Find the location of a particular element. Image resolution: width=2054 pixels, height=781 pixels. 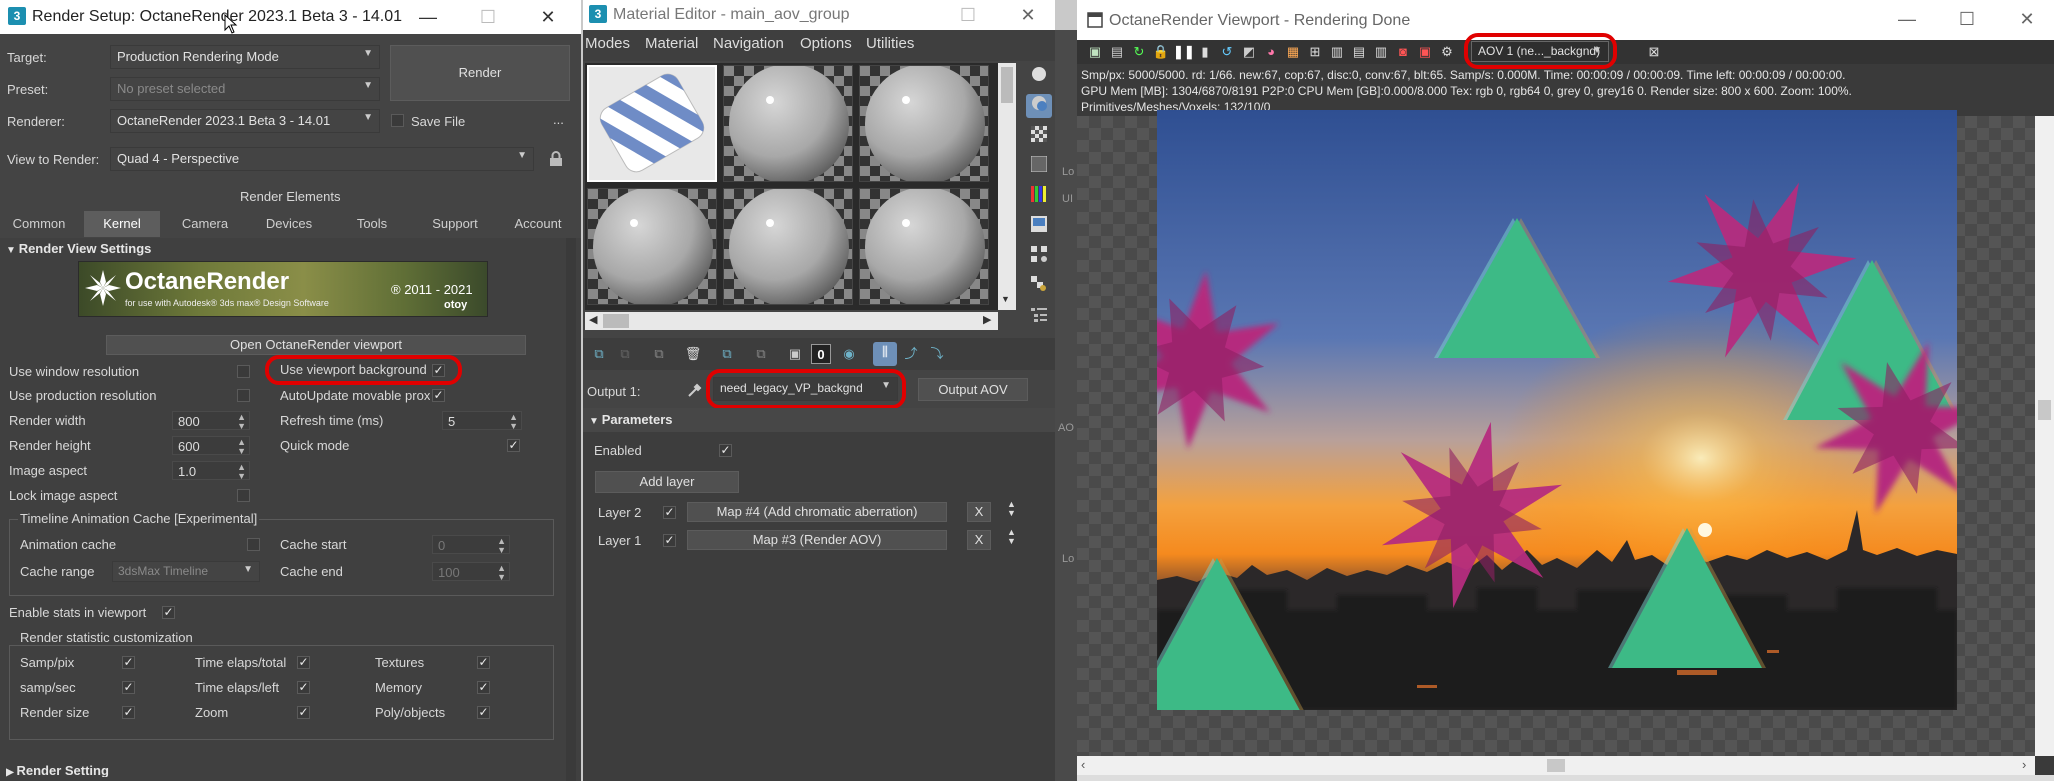

refresh-time-spinner: 5 ▲ ▼ is located at coordinates (482, 421).